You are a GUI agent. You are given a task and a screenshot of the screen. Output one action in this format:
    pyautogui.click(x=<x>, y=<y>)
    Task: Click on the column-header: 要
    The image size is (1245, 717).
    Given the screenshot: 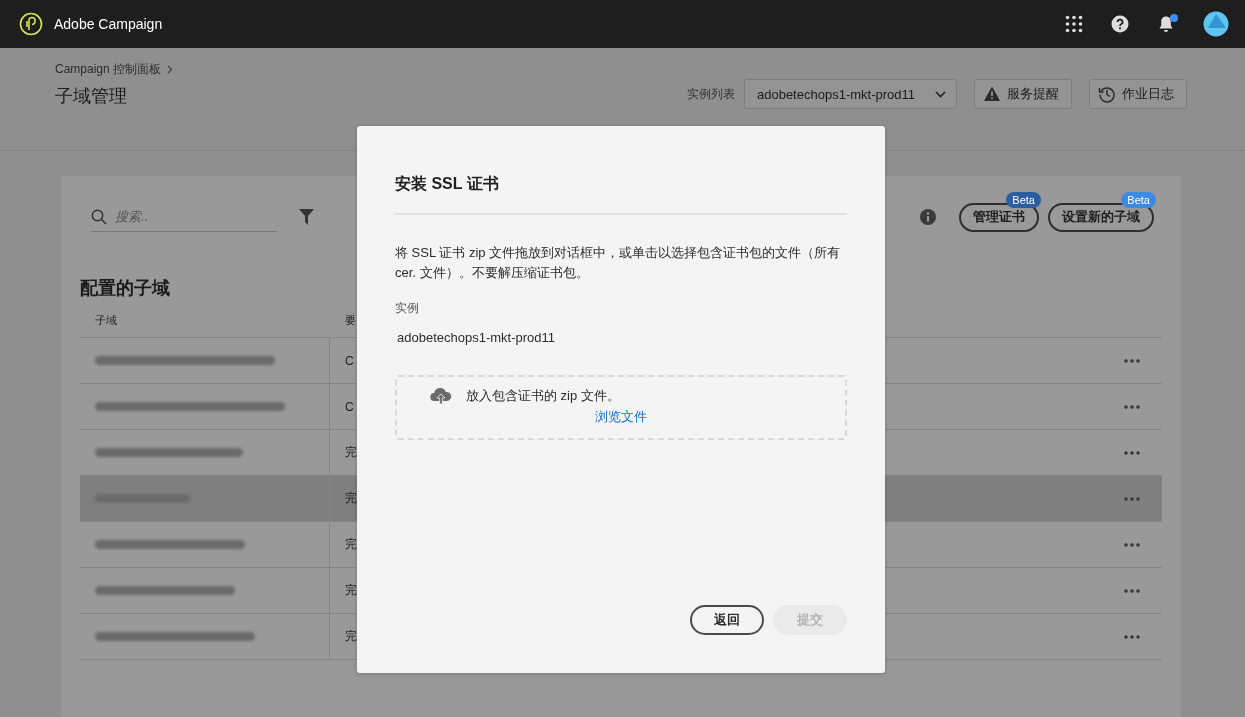 What is the action you would take?
    pyautogui.click(x=350, y=320)
    